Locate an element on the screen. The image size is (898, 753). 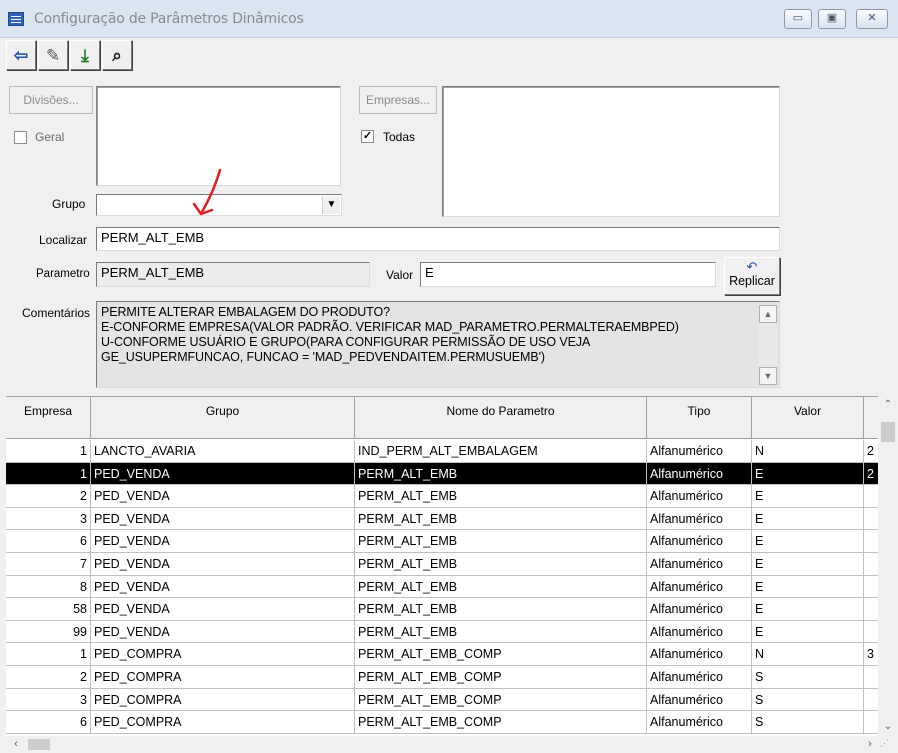
cell-empresa: 99 is located at coordinates (48, 632).